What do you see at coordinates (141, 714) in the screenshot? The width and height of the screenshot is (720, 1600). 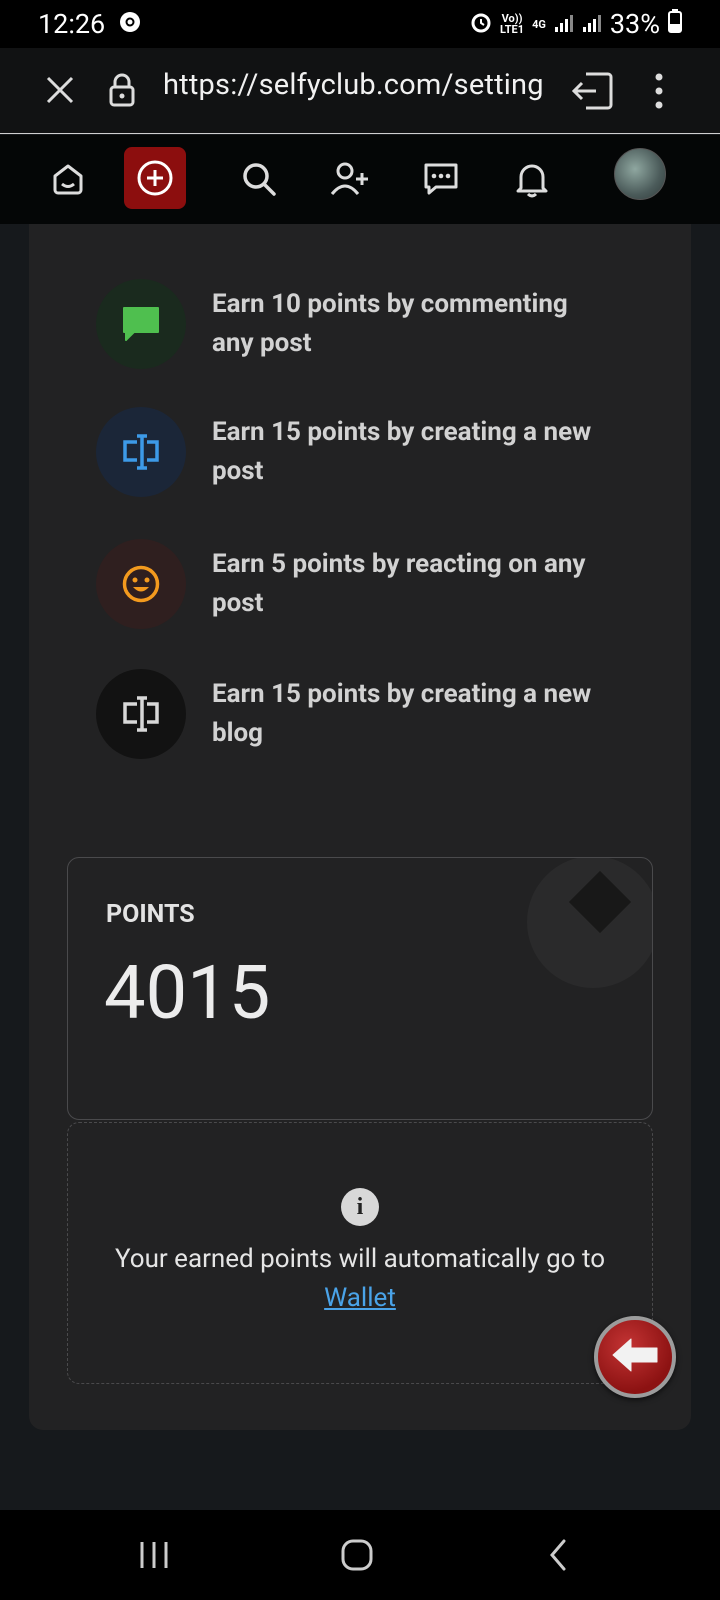 I see `blog-icon` at bounding box center [141, 714].